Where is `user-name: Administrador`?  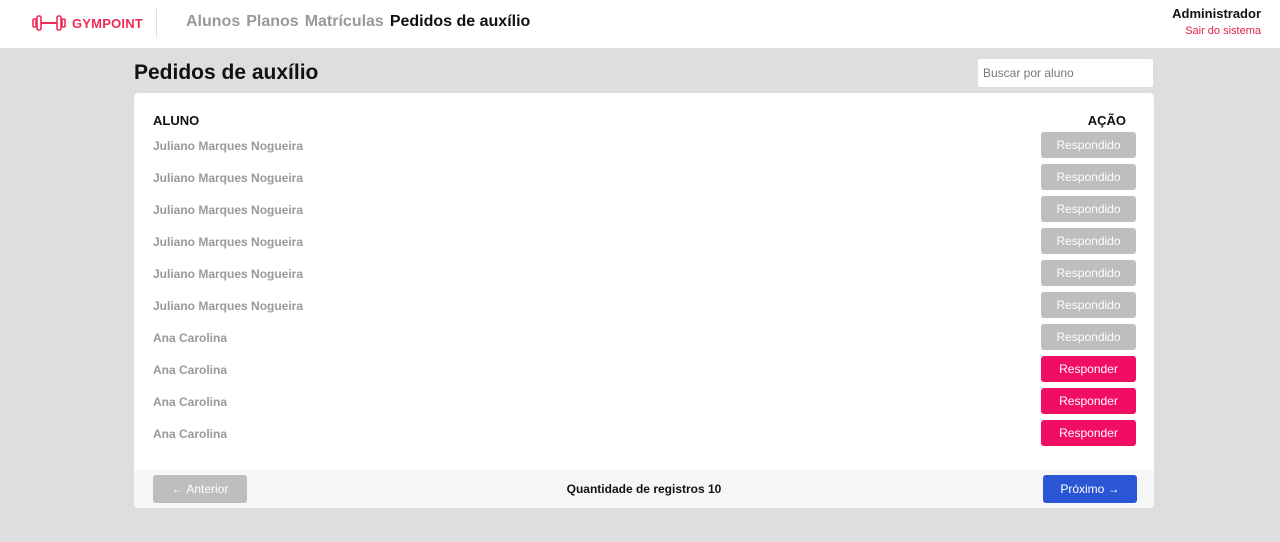
user-name: Administrador is located at coordinates (1216, 13).